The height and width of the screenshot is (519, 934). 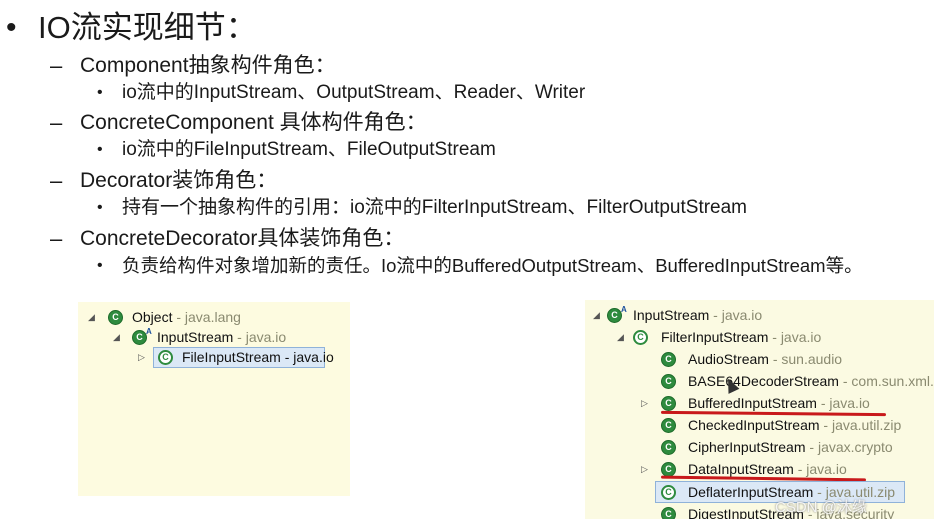 What do you see at coordinates (849, 447) in the screenshot?
I see `package-name: - javax.crypto` at bounding box center [849, 447].